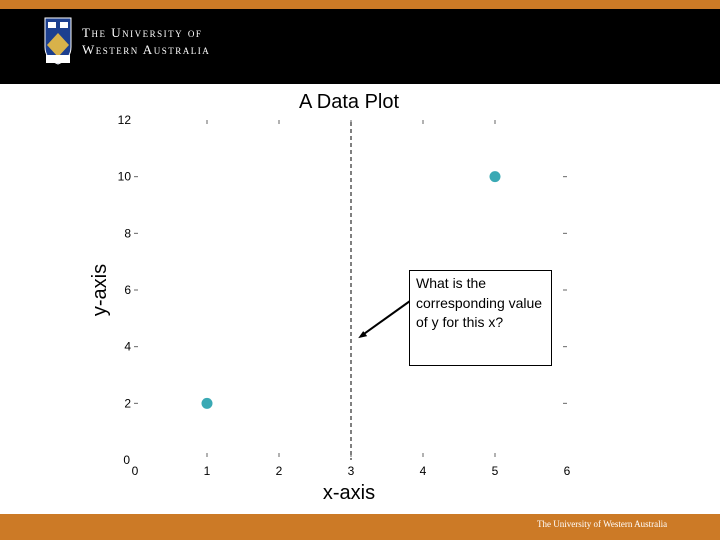  What do you see at coordinates (127, 290) in the screenshot?
I see `y-tick-label: 6` at bounding box center [127, 290].